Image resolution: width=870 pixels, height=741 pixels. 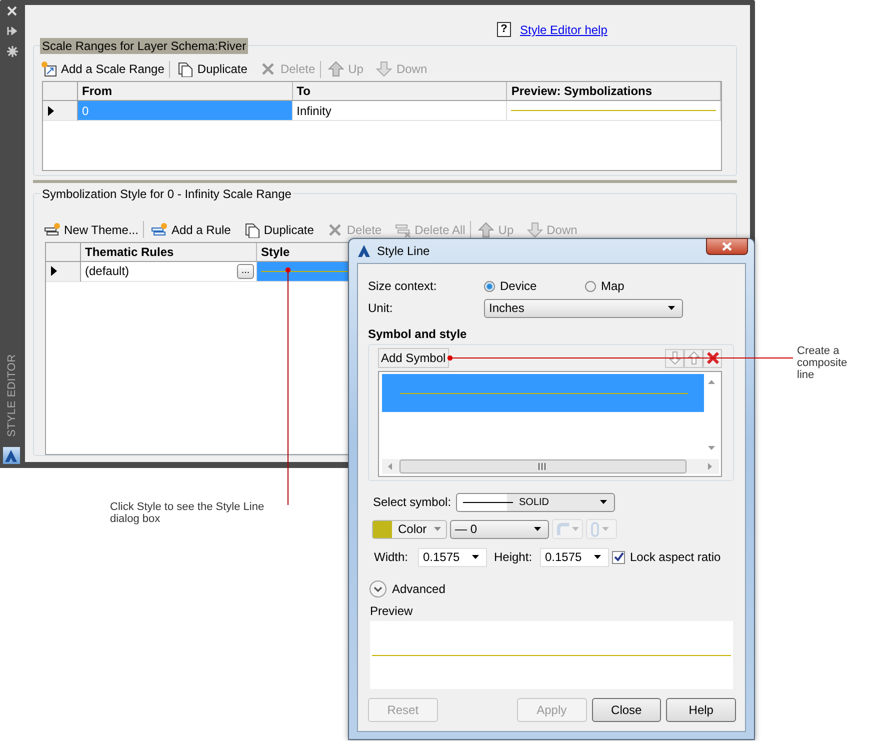 I want to click on height-field: 0.1575, so click(x=574, y=557).